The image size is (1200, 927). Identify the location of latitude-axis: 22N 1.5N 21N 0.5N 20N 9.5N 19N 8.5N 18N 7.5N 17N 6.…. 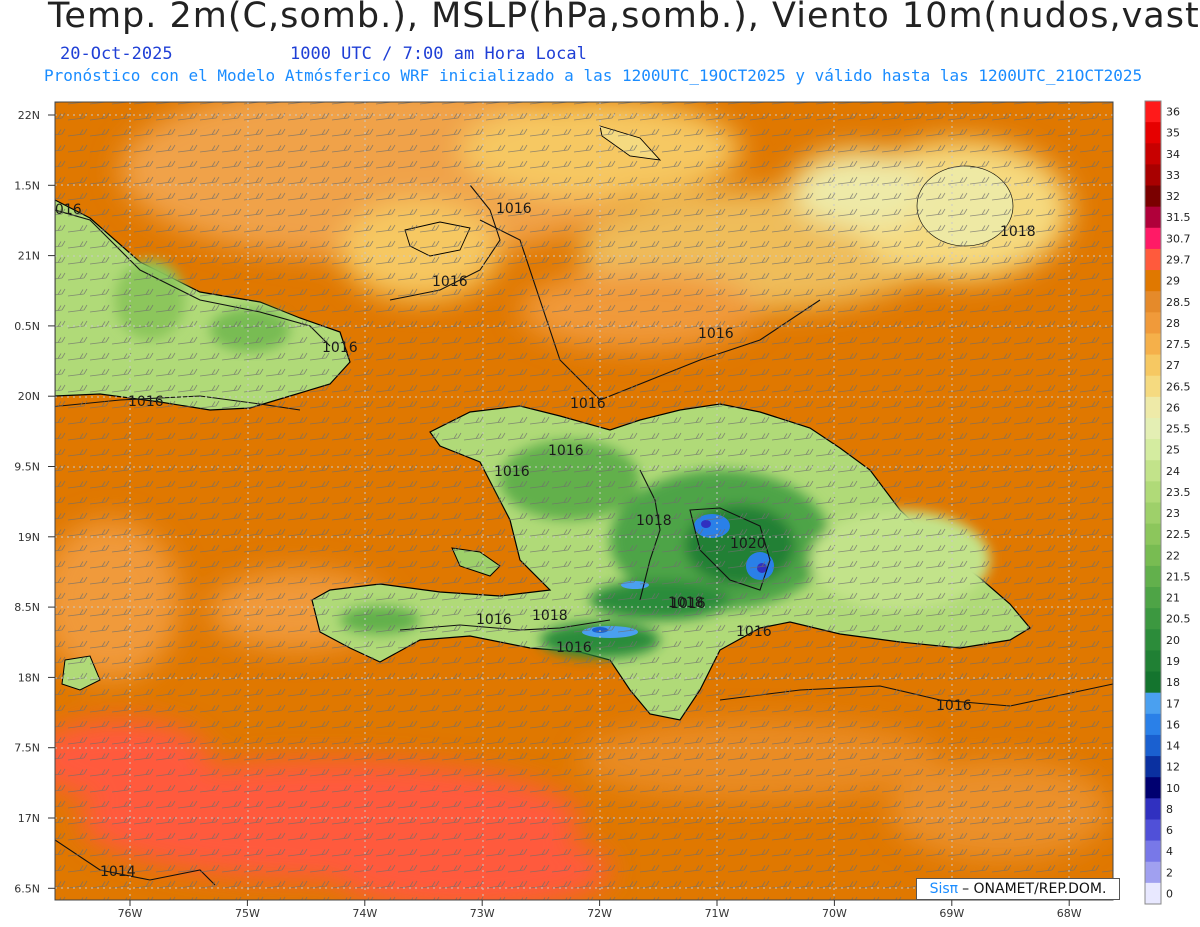
(34, 502).